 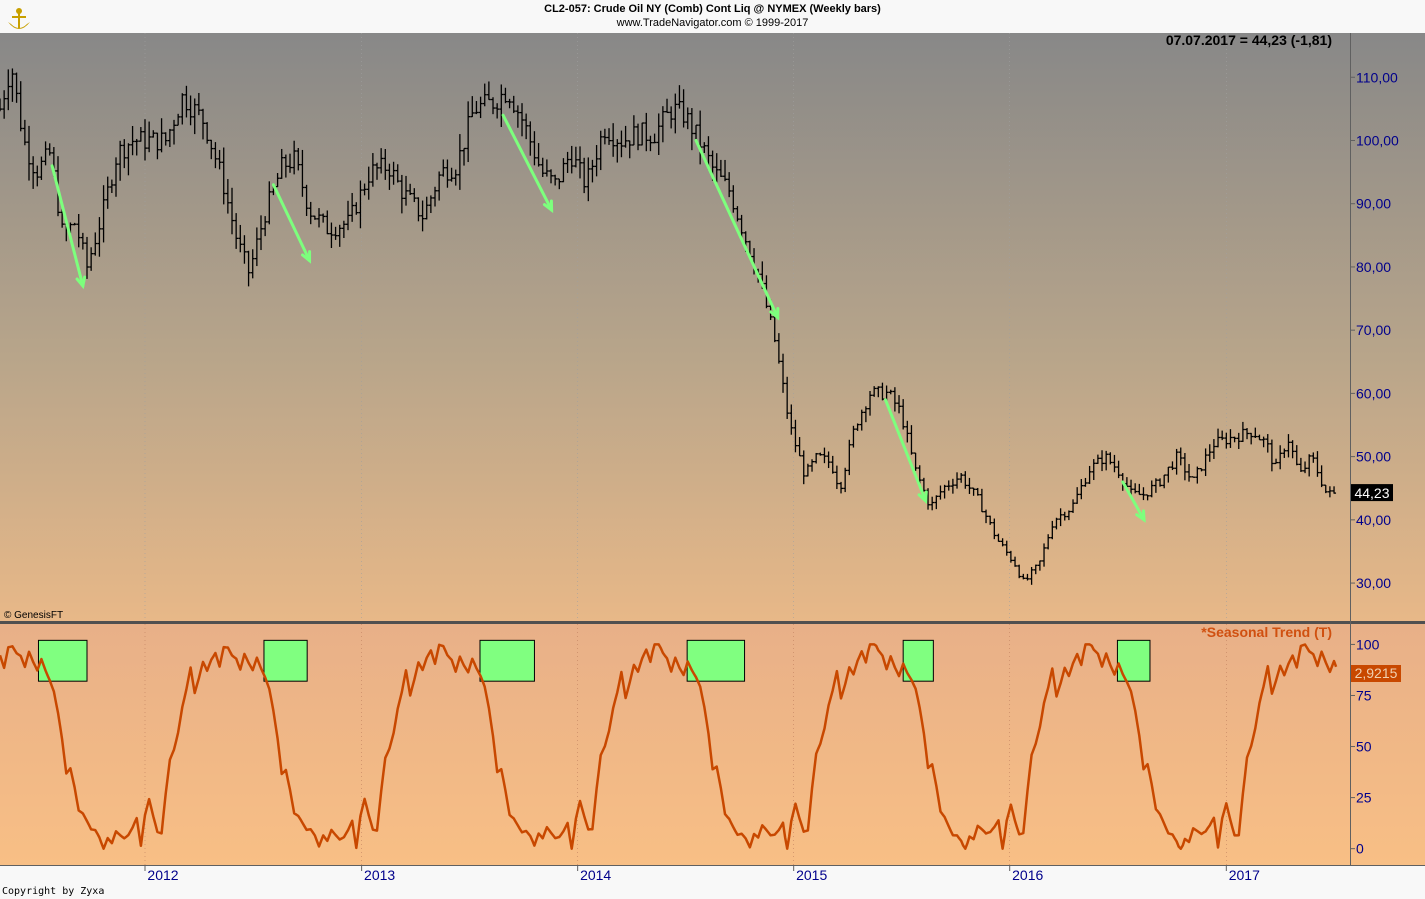 What do you see at coordinates (1373, 393) in the screenshot?
I see `price-tick-label: 60,00` at bounding box center [1373, 393].